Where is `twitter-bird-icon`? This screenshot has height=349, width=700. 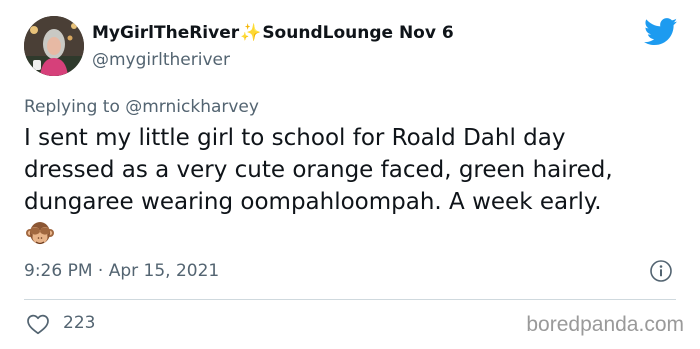
twitter-bird-icon is located at coordinates (661, 32).